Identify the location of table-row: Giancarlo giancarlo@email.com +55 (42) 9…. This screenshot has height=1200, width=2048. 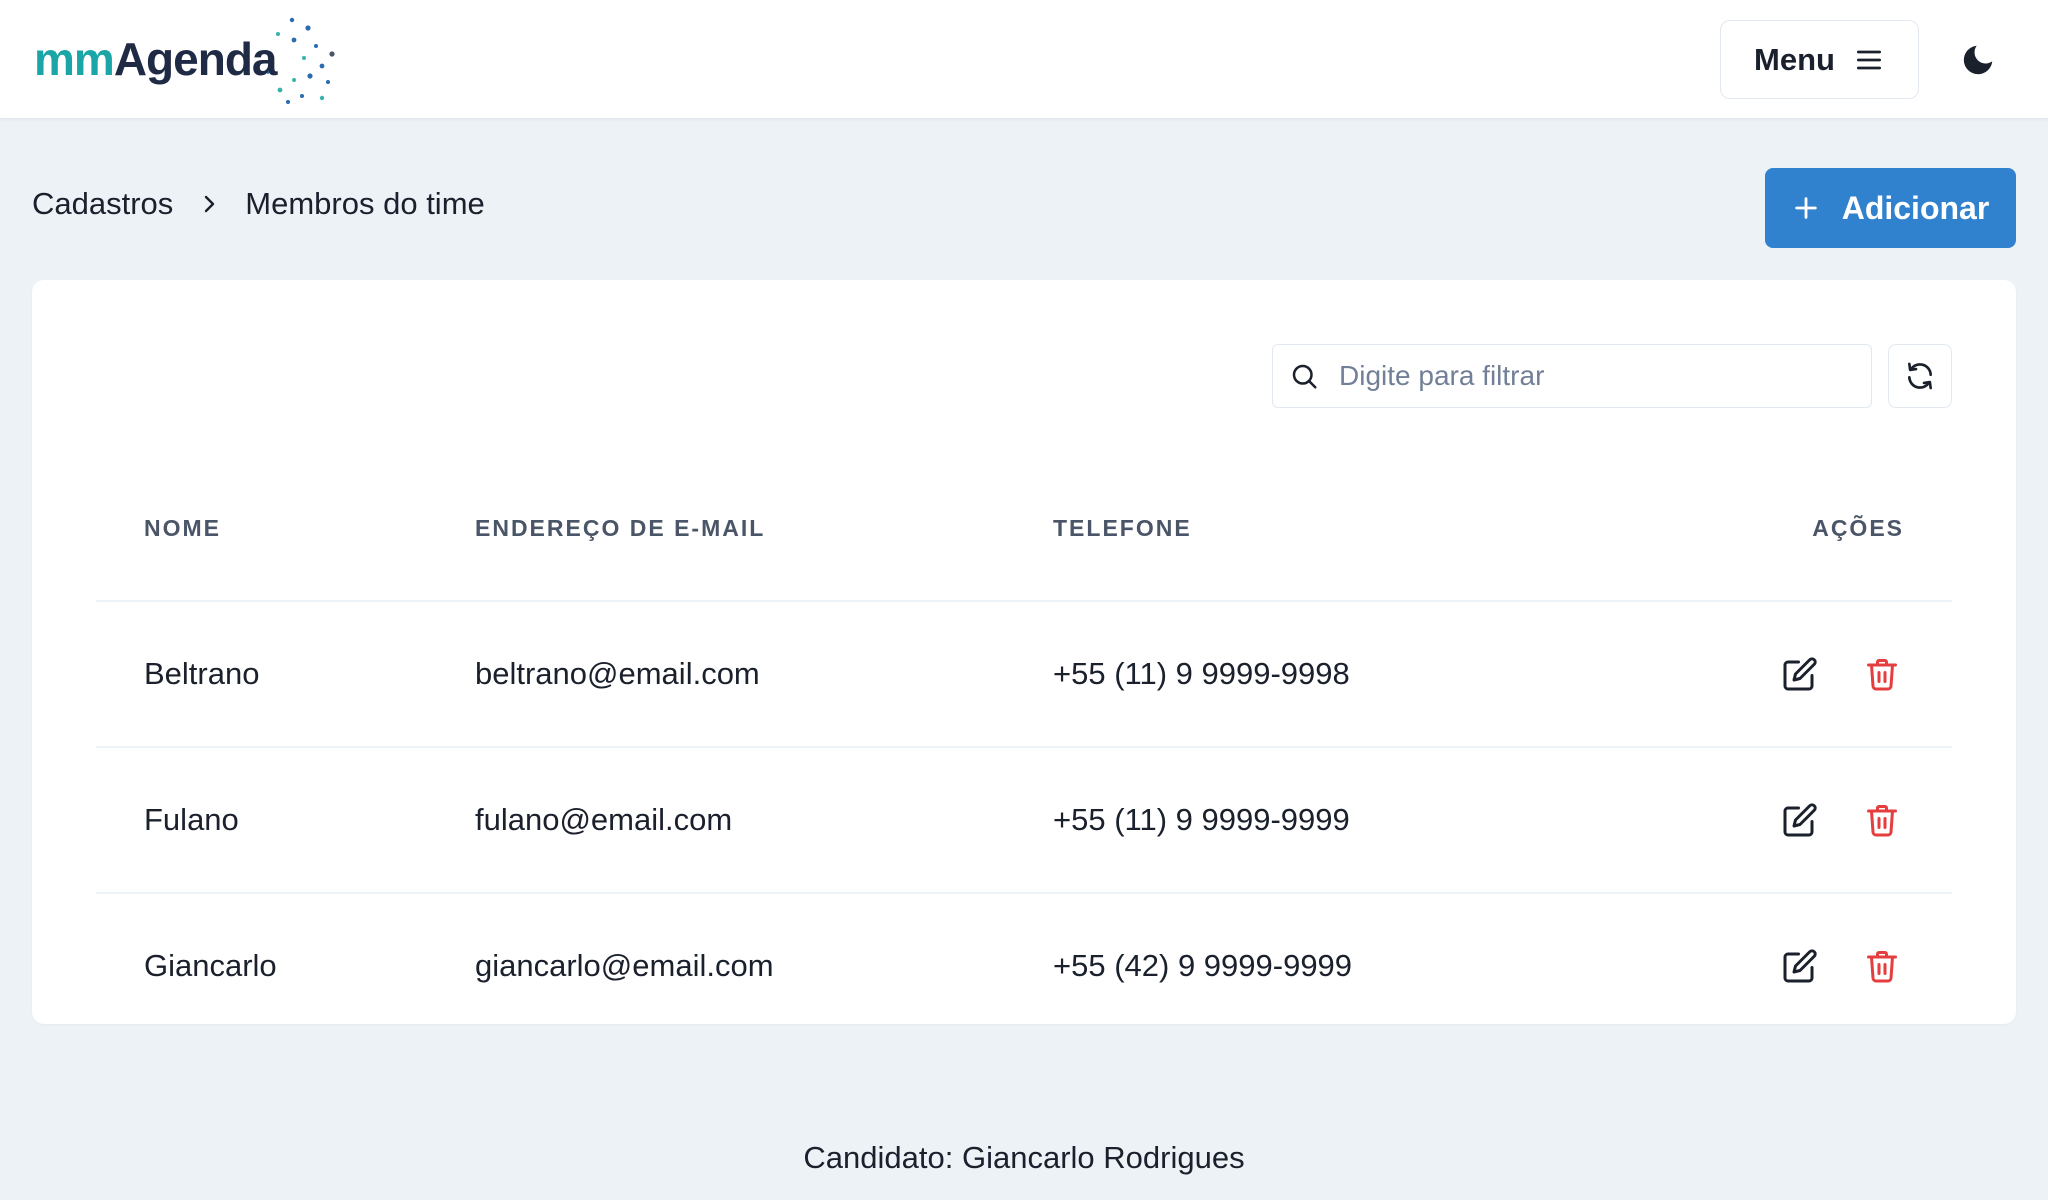
(1024, 966).